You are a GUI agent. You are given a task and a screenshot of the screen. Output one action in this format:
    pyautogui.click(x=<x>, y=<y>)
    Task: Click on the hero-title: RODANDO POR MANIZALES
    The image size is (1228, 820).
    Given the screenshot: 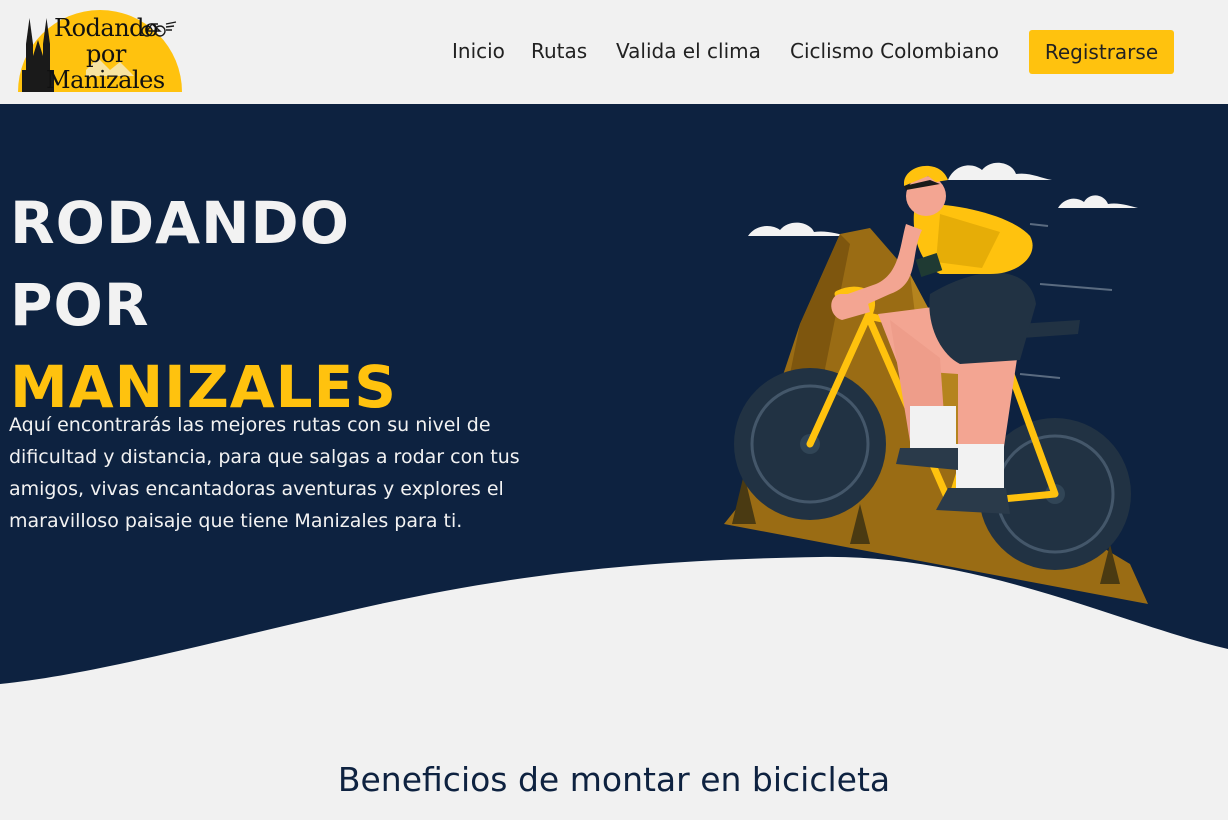 What is the action you would take?
    pyautogui.click(x=203, y=305)
    